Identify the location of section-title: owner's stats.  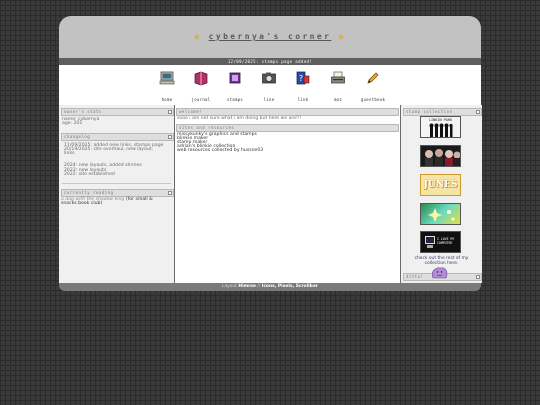
(83, 111).